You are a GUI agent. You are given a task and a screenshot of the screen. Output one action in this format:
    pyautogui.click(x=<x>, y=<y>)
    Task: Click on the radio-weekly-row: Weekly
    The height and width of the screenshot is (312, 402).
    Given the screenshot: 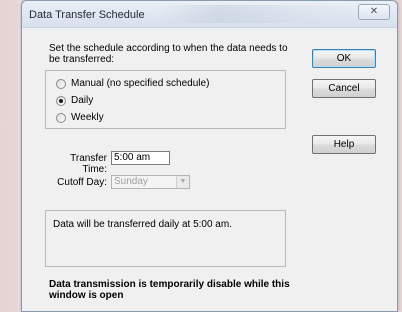 What is the action you would take?
    pyautogui.click(x=80, y=117)
    